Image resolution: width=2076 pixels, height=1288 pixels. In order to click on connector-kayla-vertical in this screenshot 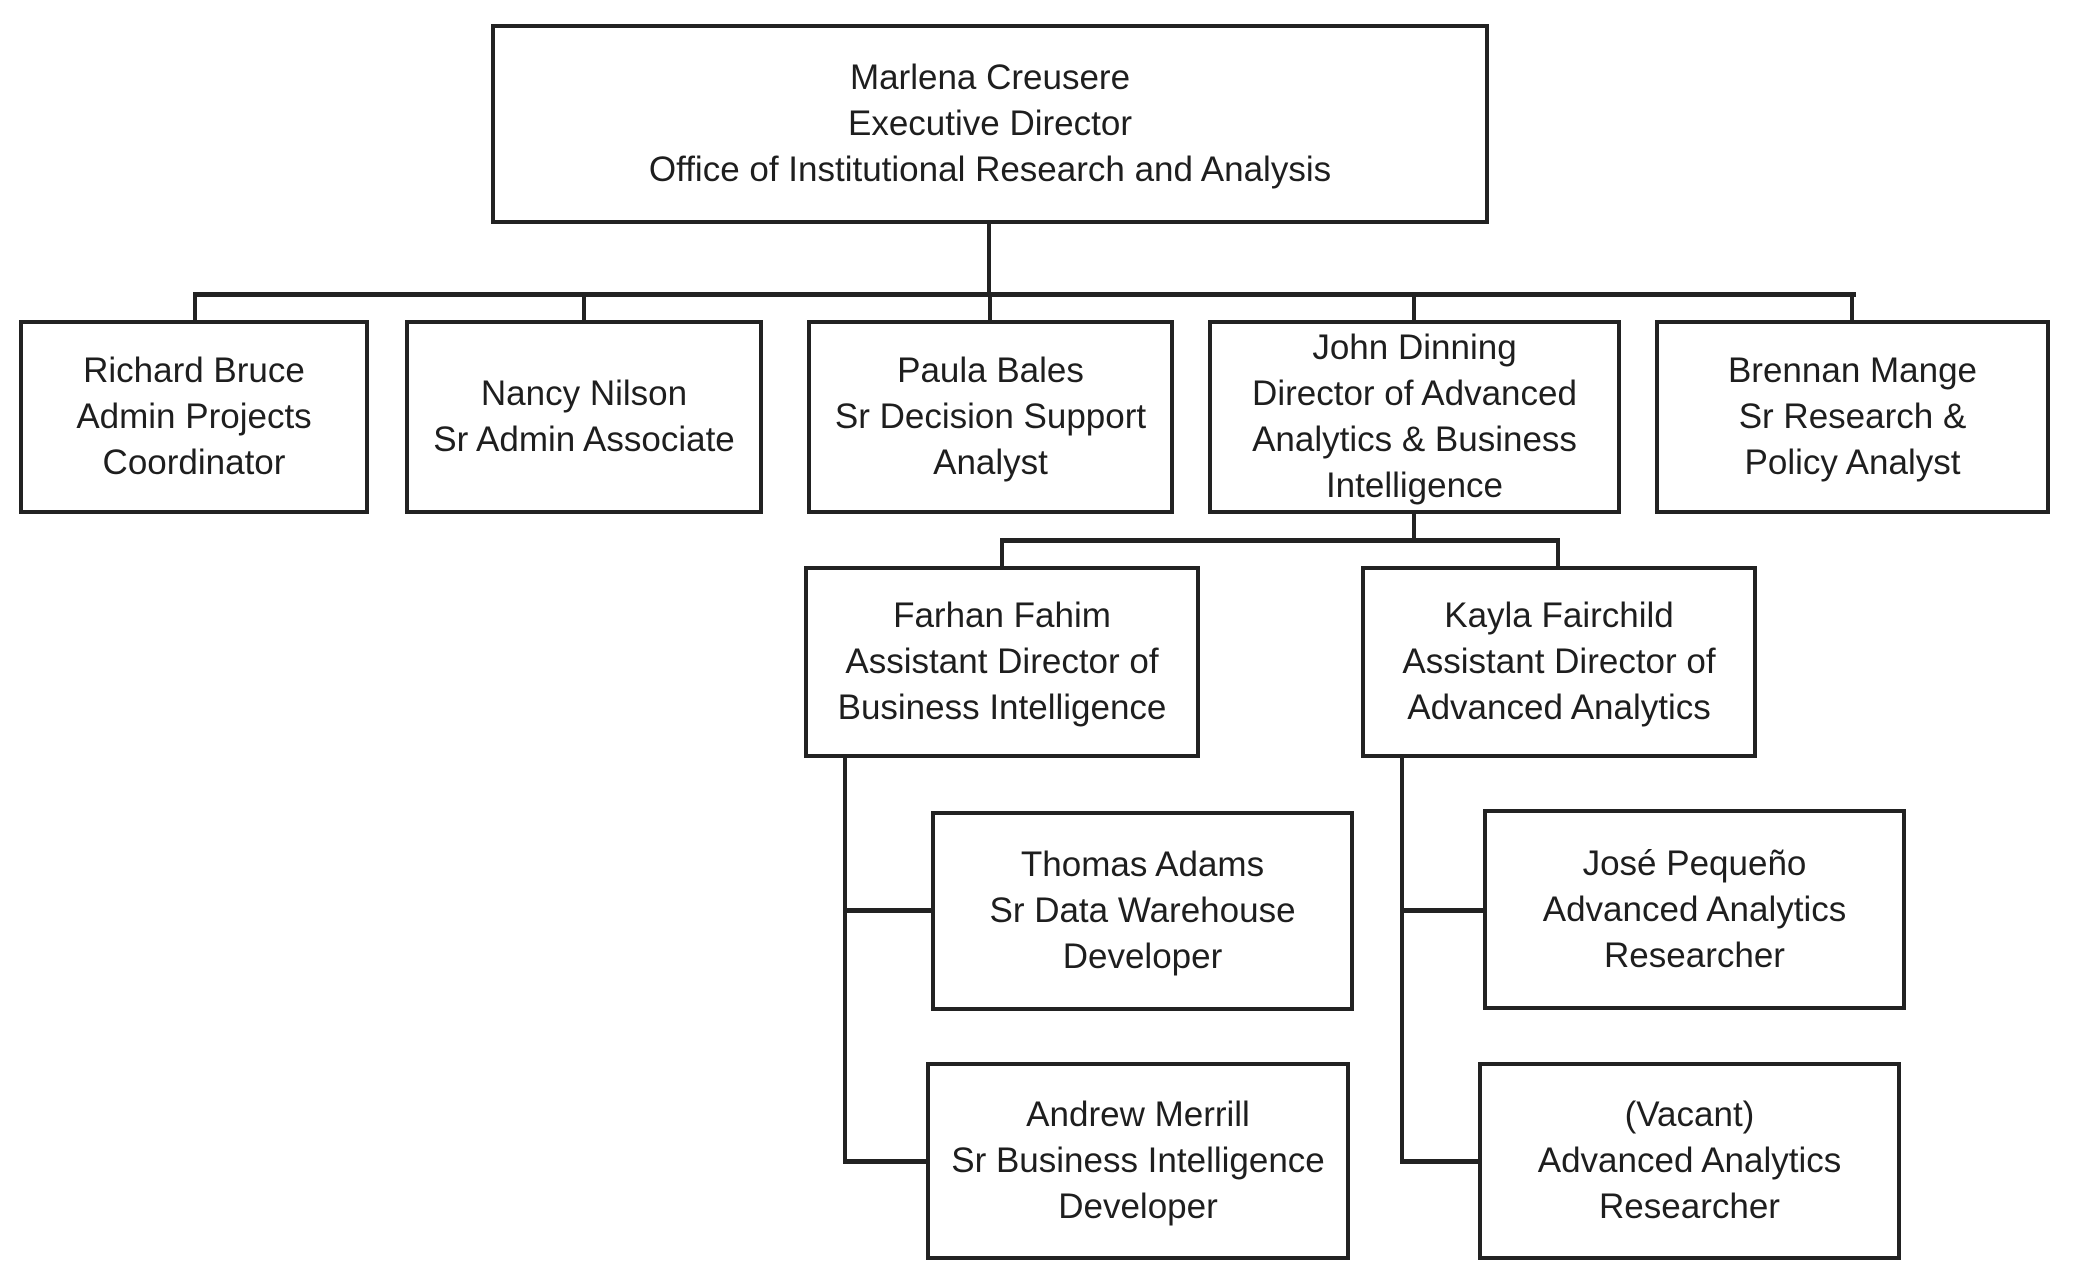, I will do `click(1402, 959)`.